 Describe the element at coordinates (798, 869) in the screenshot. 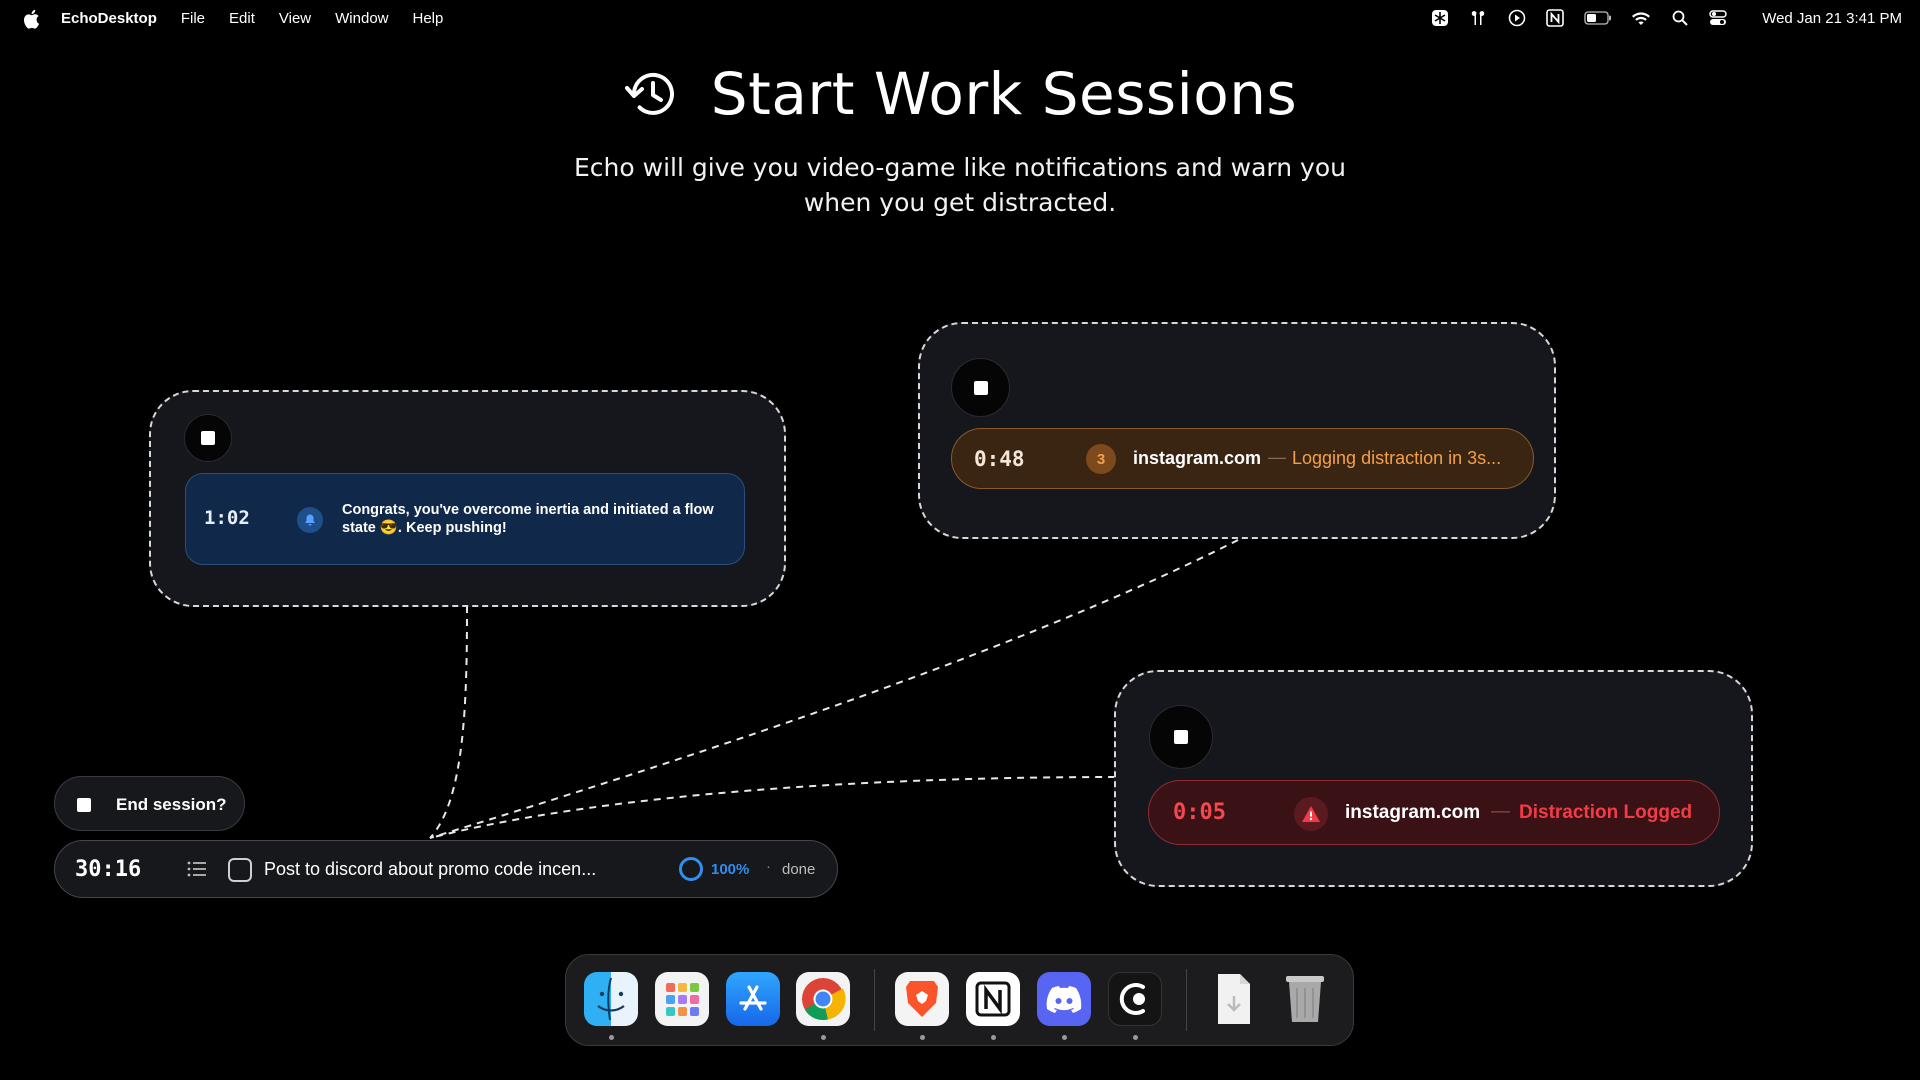

I see `done-button: done` at that location.